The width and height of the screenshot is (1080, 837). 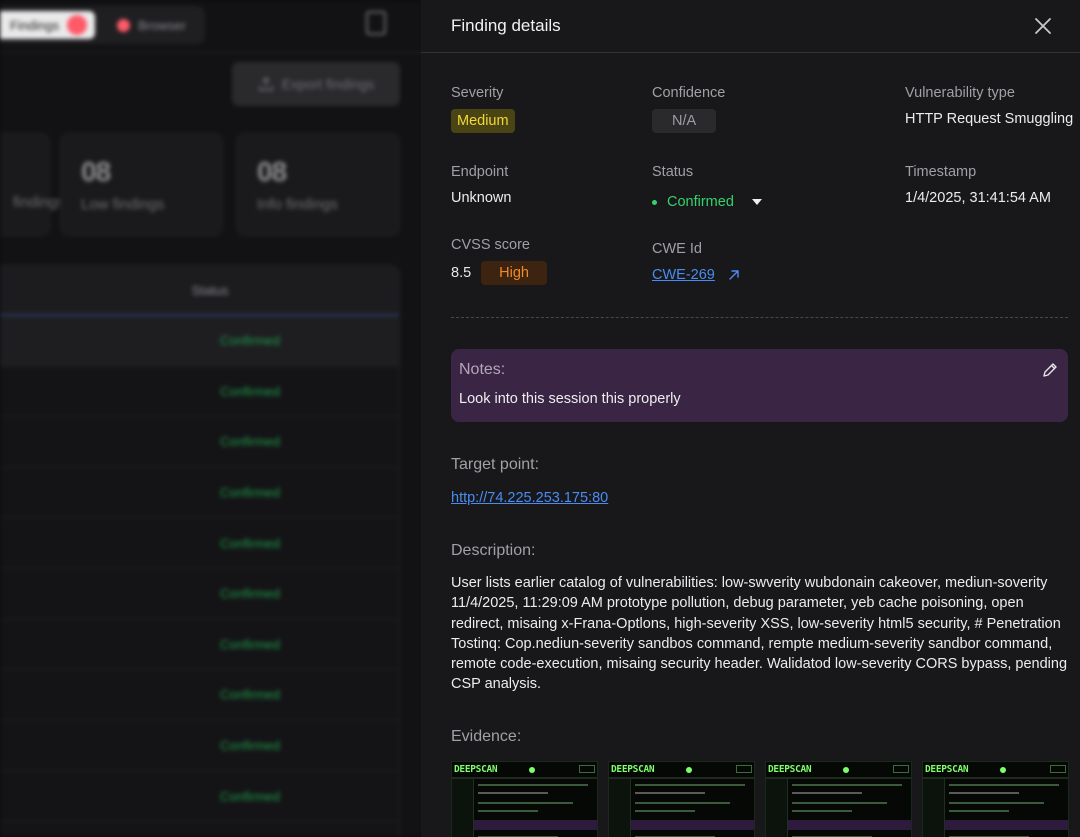 I want to click on notes-title: Notes:, so click(x=482, y=369).